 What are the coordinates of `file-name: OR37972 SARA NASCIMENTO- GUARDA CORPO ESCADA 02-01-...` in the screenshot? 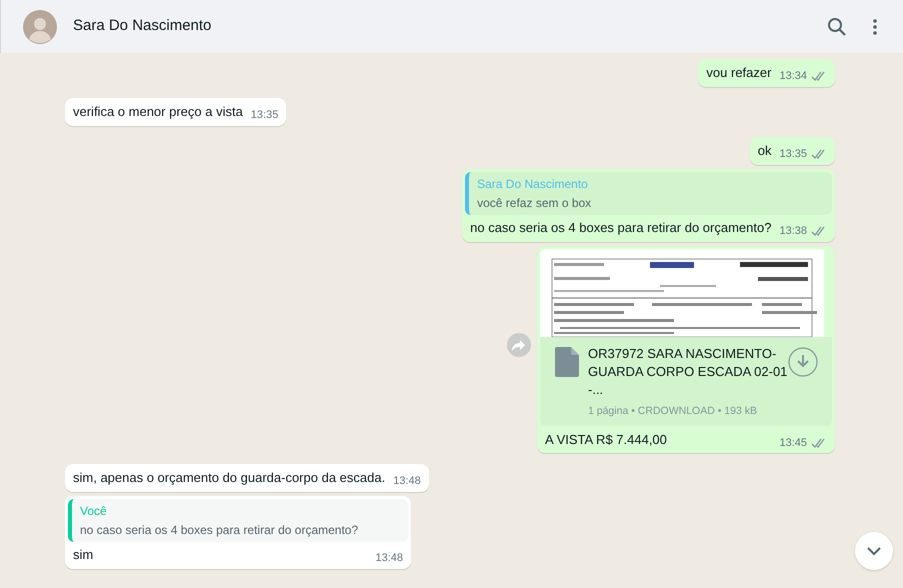 It's located at (688, 372).